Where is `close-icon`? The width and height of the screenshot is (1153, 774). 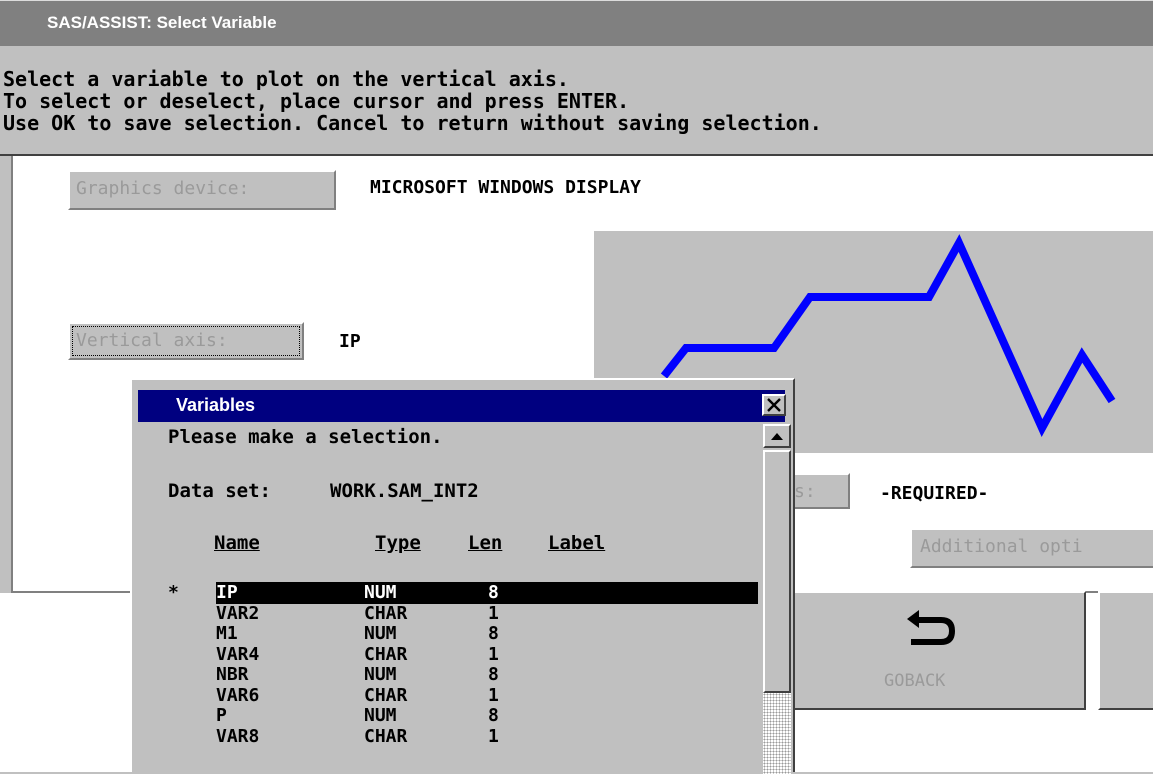
close-icon is located at coordinates (774, 405).